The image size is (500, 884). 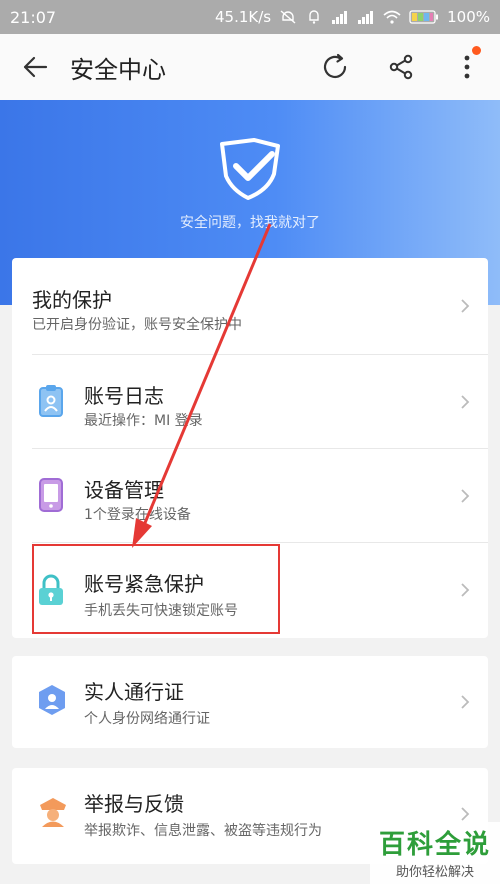 What do you see at coordinates (434, 845) in the screenshot?
I see `watermark-title: 百科全说` at bounding box center [434, 845].